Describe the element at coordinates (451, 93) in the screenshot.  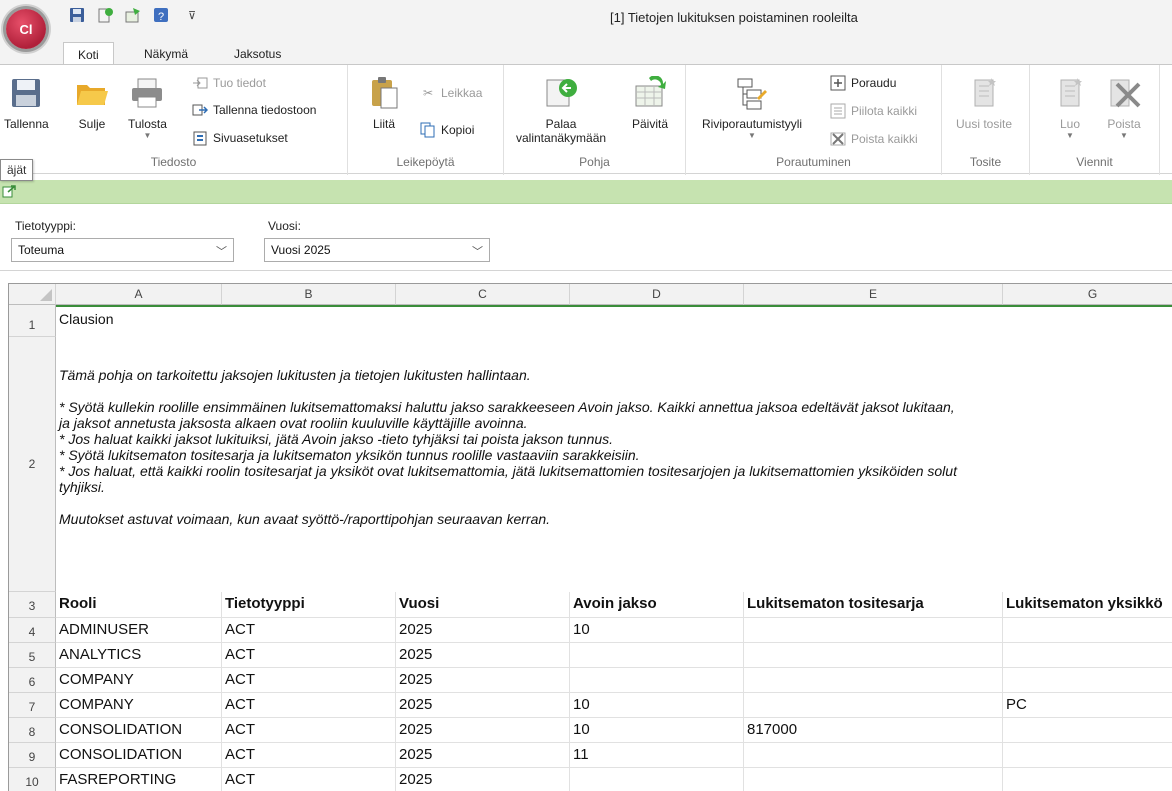
I see `cut-button: ✂ Leikkaa` at that location.